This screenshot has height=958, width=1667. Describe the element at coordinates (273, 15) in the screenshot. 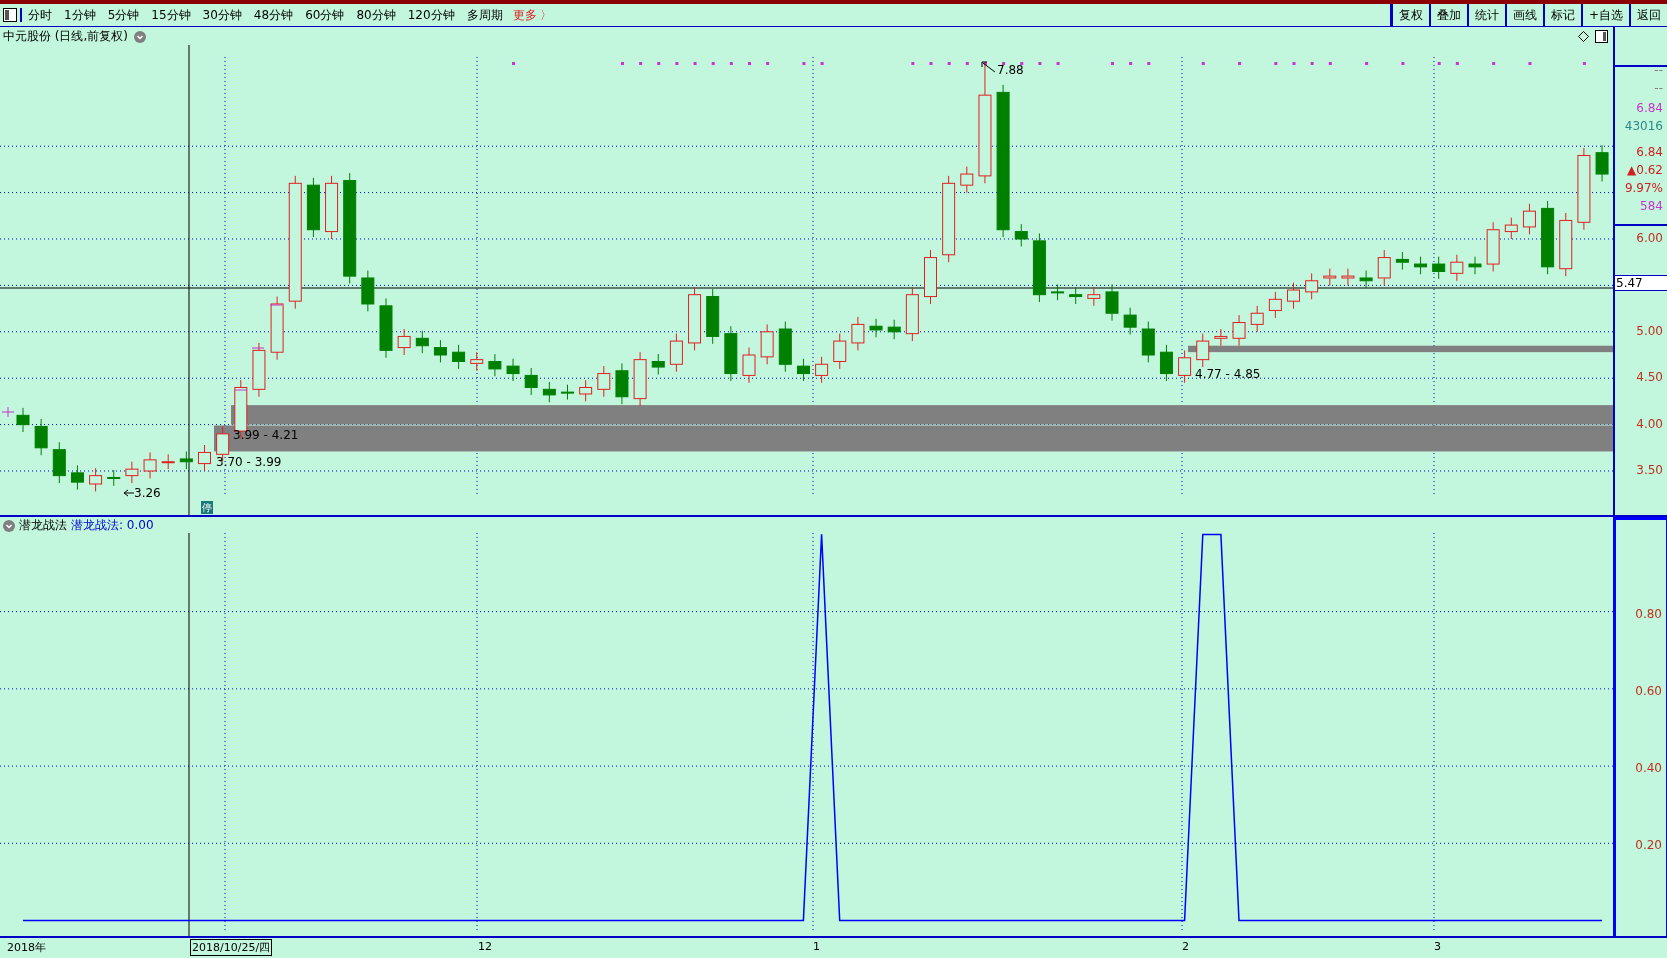

I see `period-tab: 48分钟` at that location.